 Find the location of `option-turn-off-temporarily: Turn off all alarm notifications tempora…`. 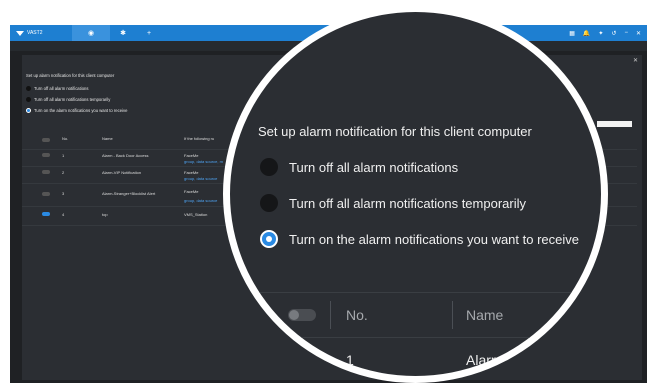

option-turn-off-temporarily: Turn off all alarm notifications tempora… is located at coordinates (393, 203).